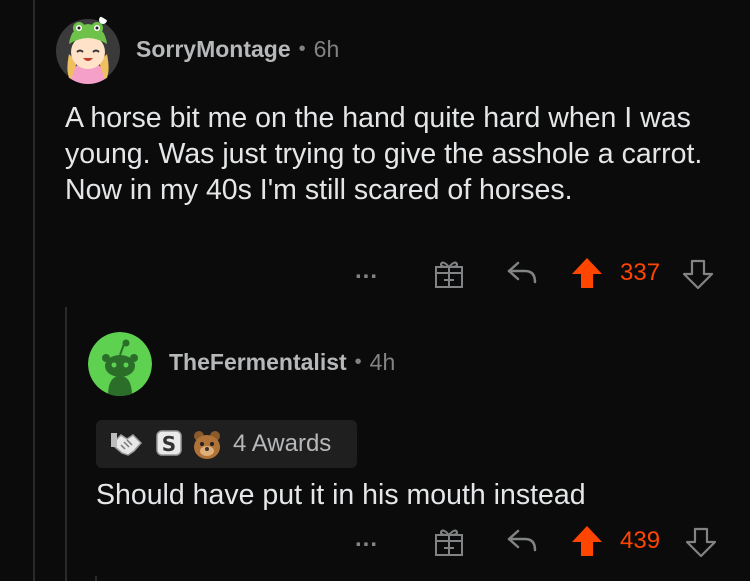 The height and width of the screenshot is (581, 750). I want to click on handshake-award-icon, so click(127, 444).